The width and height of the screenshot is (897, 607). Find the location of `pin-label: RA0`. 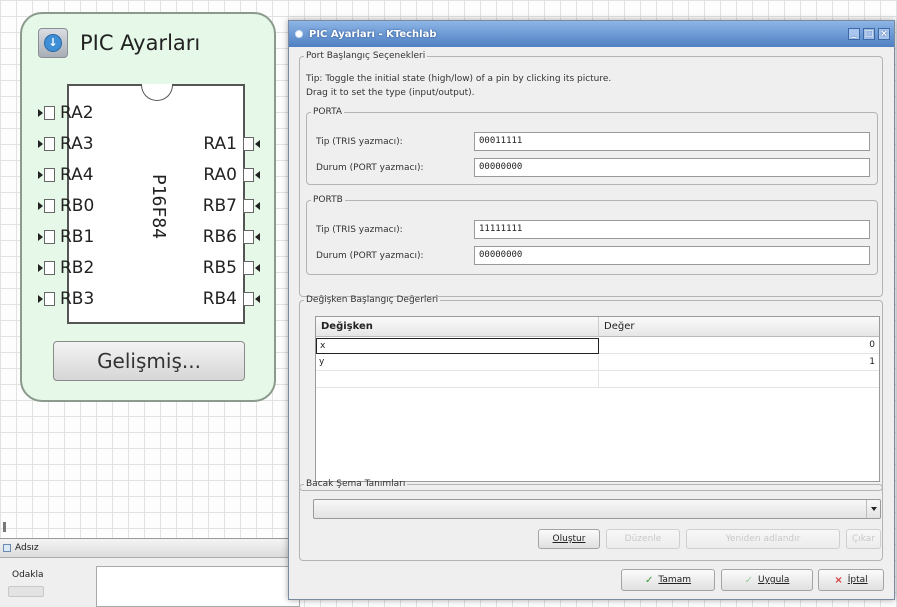

pin-label: RA0 is located at coordinates (220, 175).